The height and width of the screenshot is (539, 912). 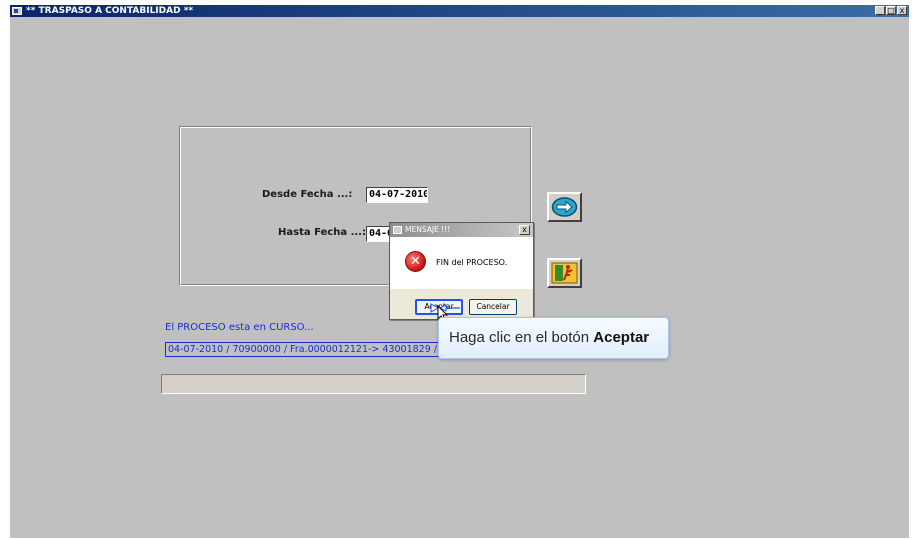 What do you see at coordinates (902, 10) in the screenshot?
I see `close-button: x` at bounding box center [902, 10].